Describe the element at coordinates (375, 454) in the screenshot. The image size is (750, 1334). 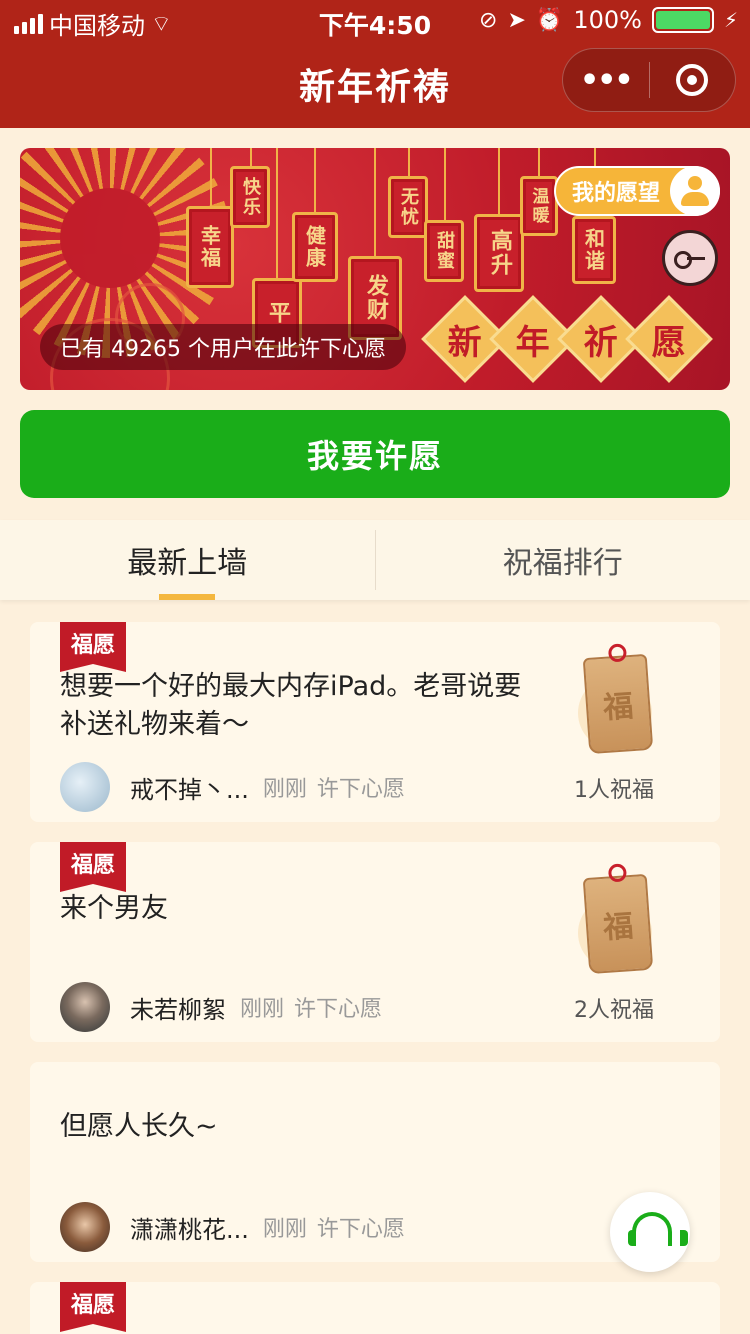
I see `make-wish-button: 我要许愿` at that location.